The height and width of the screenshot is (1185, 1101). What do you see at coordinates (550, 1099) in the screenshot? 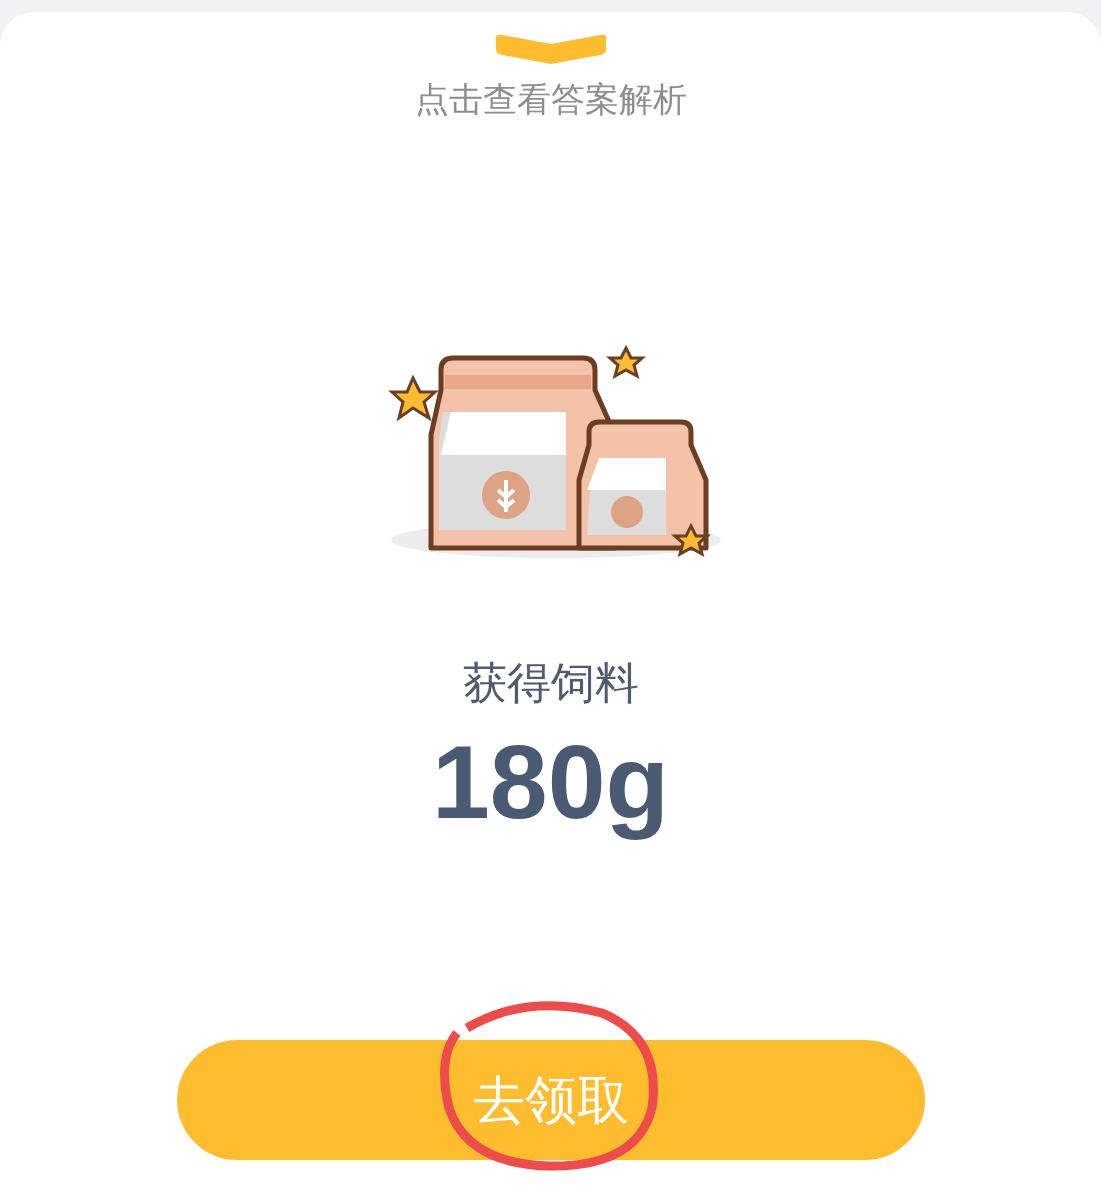
I see `claim-button: 去领取` at bounding box center [550, 1099].